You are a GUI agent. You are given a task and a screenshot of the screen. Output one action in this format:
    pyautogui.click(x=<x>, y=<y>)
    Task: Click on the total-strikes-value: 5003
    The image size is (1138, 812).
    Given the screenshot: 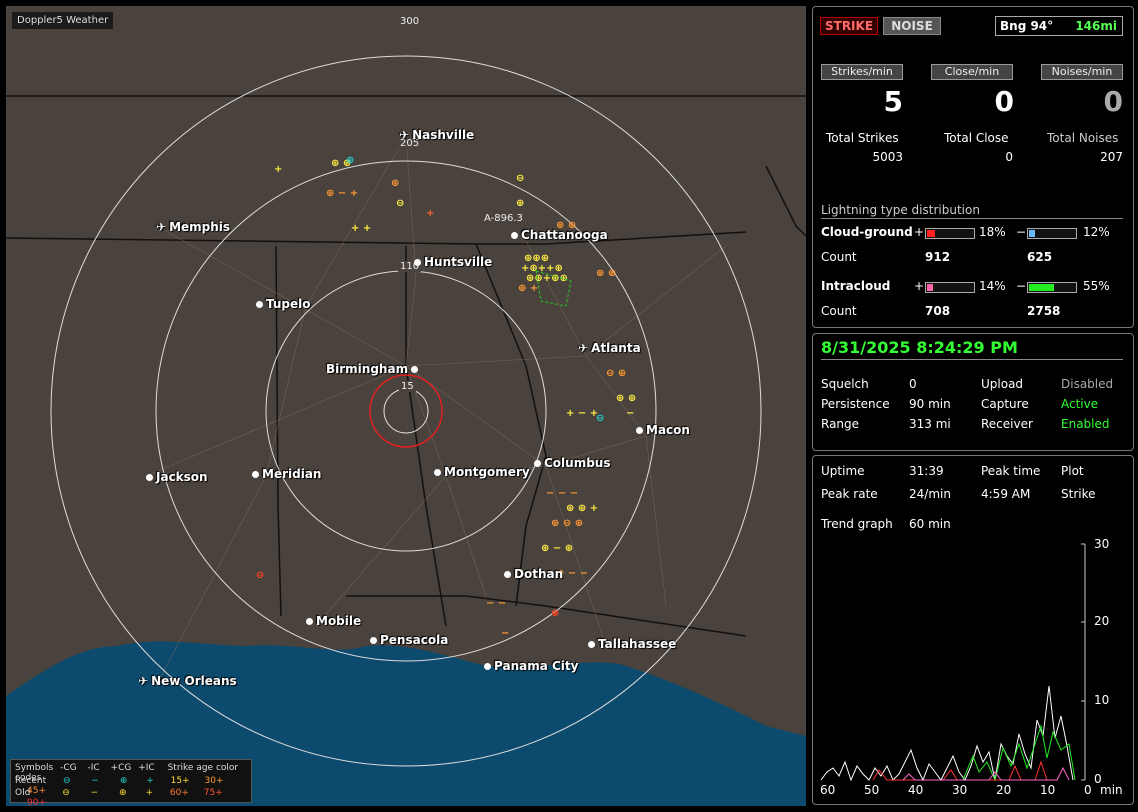 What is the action you would take?
    pyautogui.click(x=887, y=157)
    